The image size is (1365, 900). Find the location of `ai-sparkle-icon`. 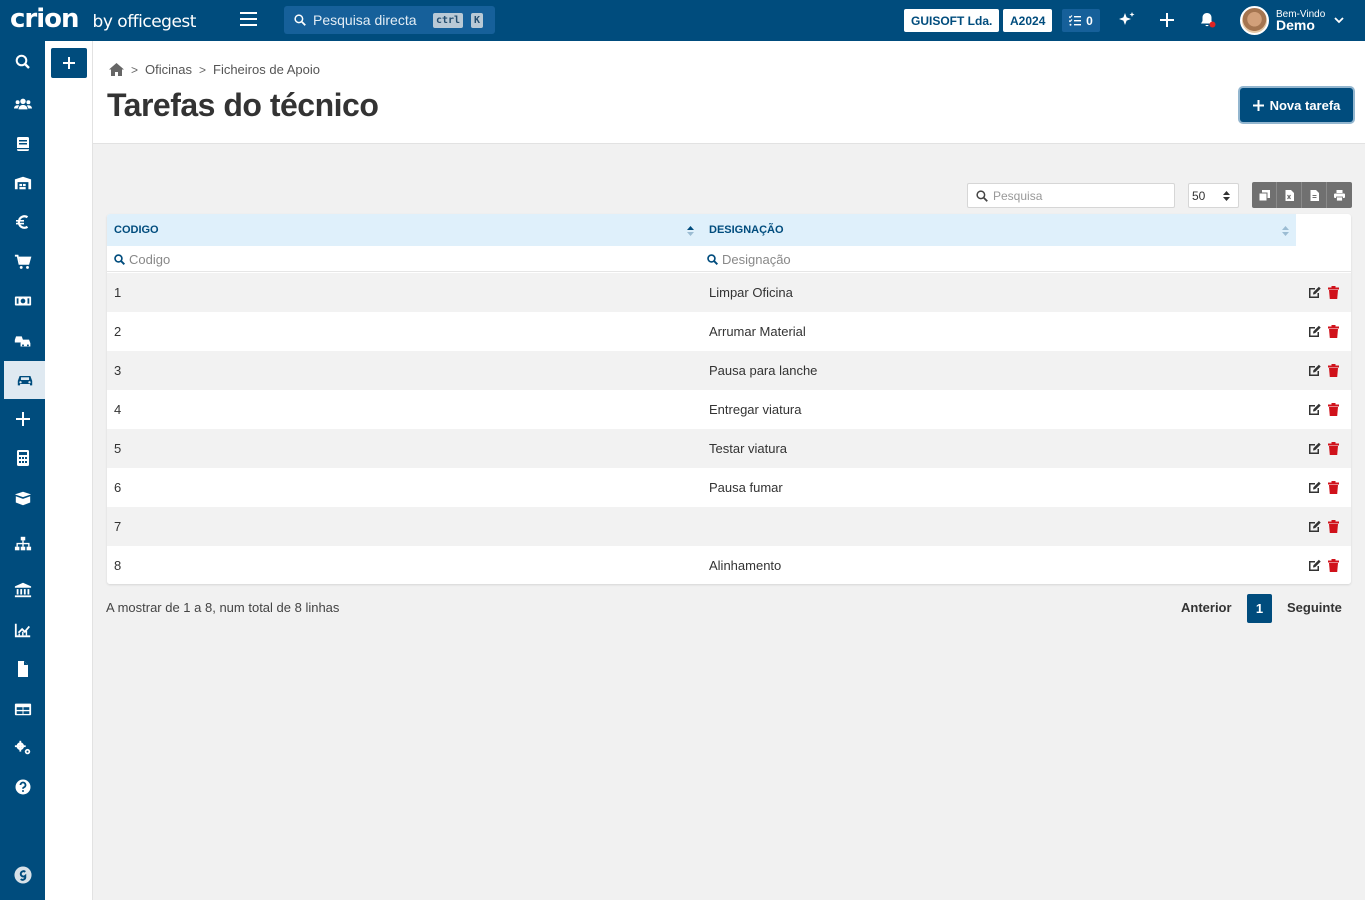

ai-sparkle-icon is located at coordinates (1127, 20).